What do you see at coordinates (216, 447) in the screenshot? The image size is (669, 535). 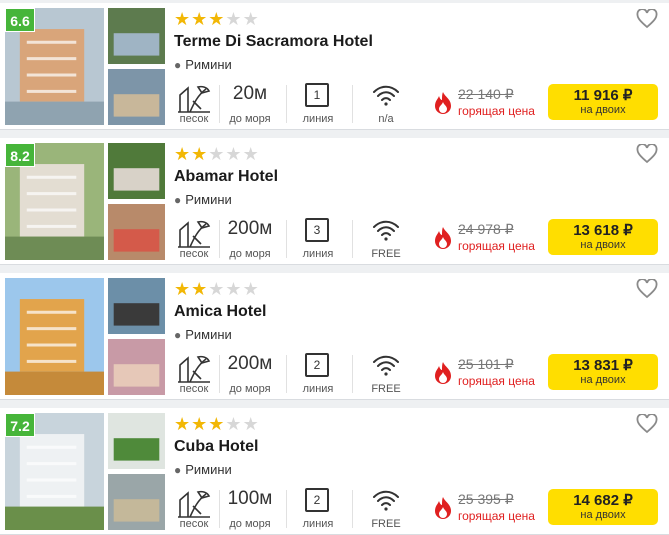 I see `hotel-name: Cuba Hotel` at bounding box center [216, 447].